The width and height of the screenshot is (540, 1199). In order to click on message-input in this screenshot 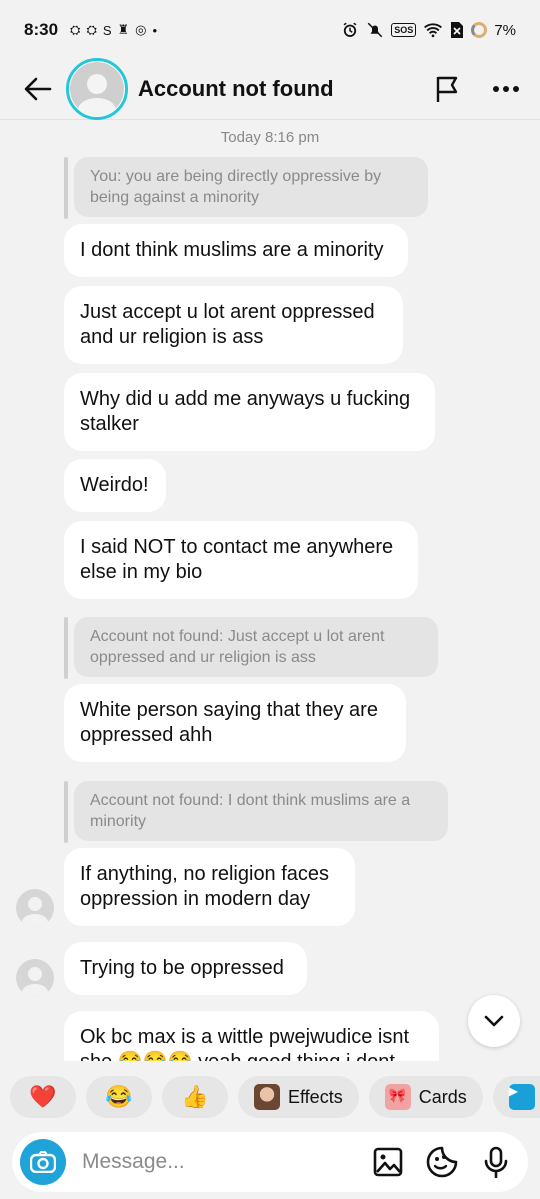, I will do `click(222, 1162)`.